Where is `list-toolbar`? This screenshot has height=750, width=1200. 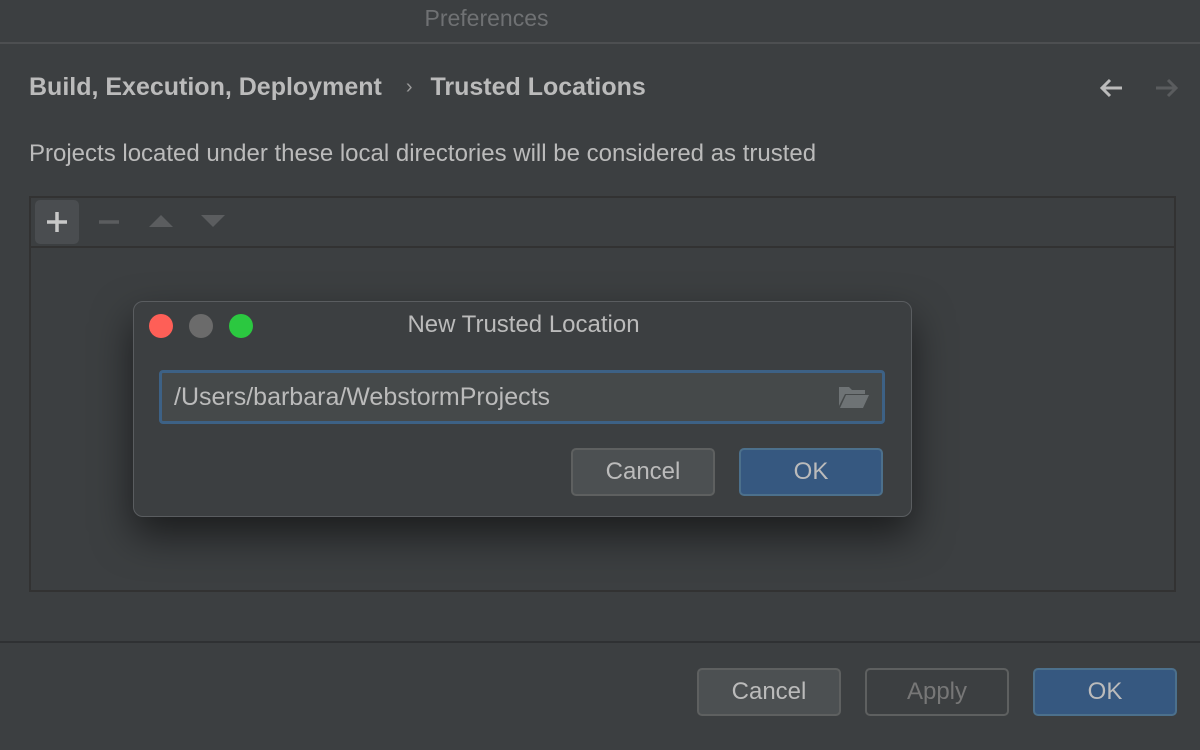
list-toolbar is located at coordinates (602, 223).